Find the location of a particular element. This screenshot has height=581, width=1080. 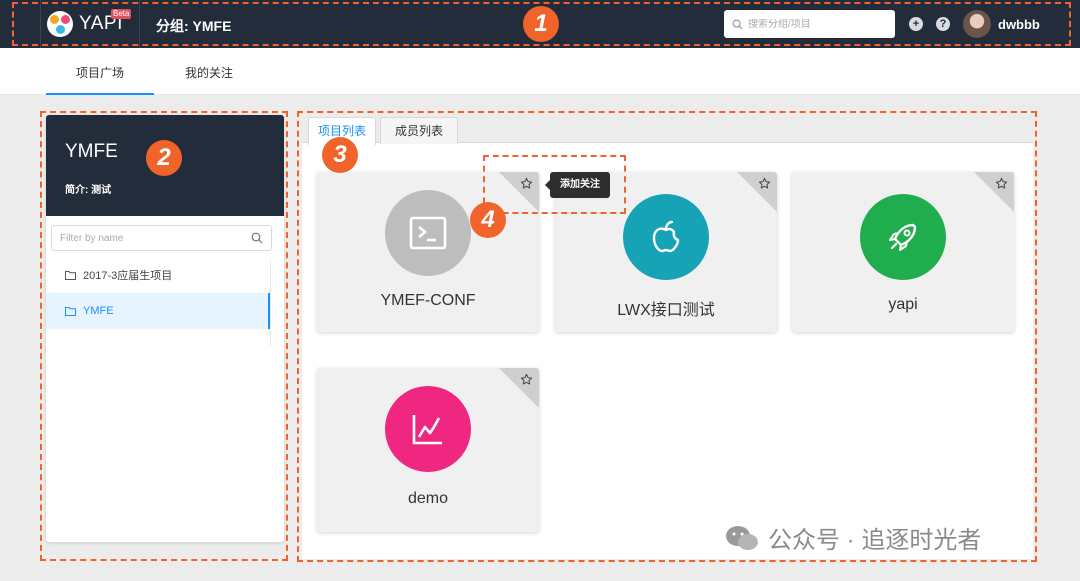

annotation-badge-3: 3 is located at coordinates (340, 155).